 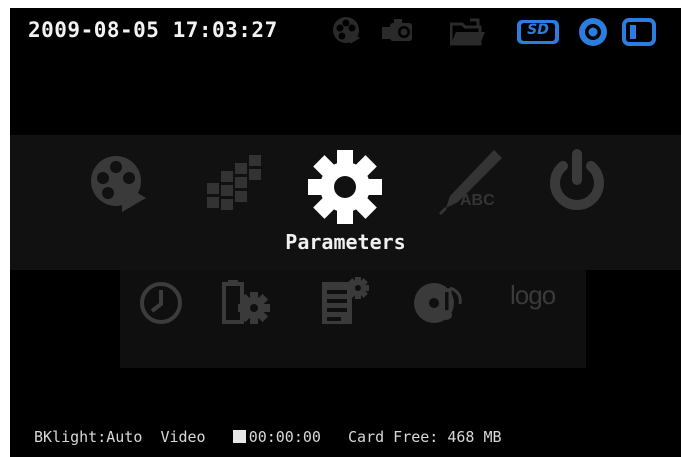 I want to click on folder-icon, so click(x=467, y=32).